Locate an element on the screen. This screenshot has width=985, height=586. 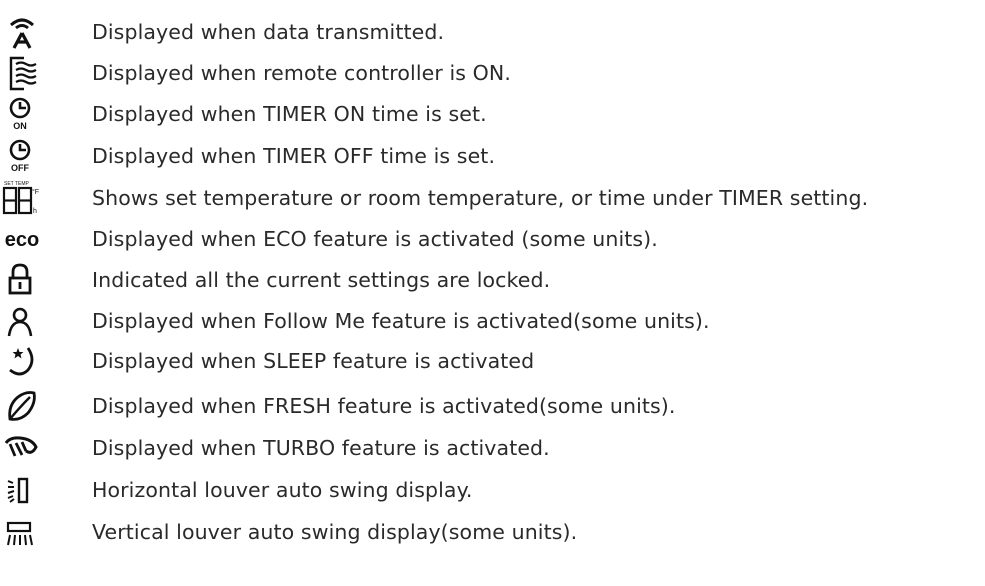
timer-off-icon-label: OFF is located at coordinates (20, 168).